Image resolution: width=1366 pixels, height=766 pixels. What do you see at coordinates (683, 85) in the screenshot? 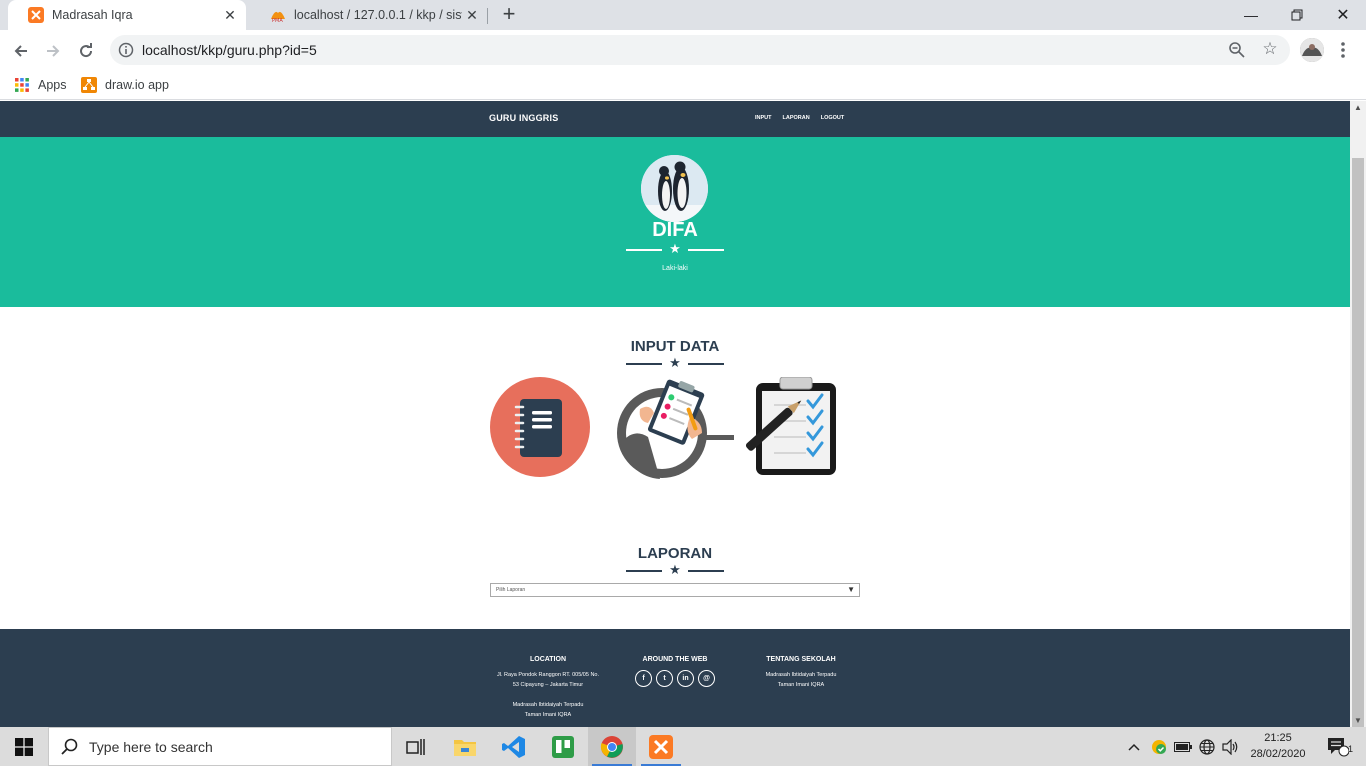
I see `bookmarks-bar: Apps draw.io app` at bounding box center [683, 85].